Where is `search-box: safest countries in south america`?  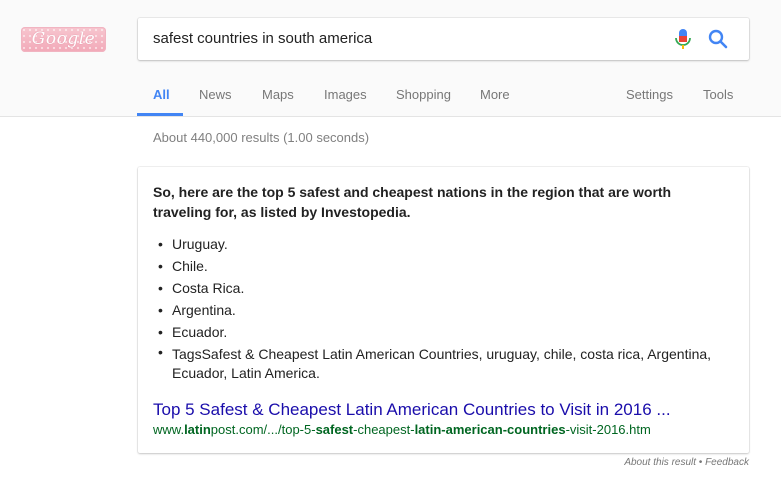 search-box: safest countries in south america is located at coordinates (443, 39).